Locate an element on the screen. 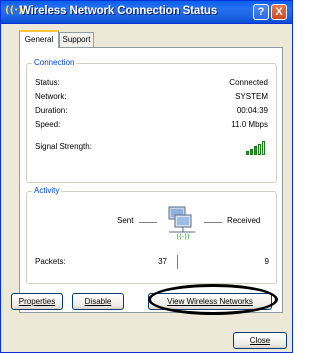 This screenshot has height=353, width=320. disable-label: Disable is located at coordinates (98, 301).